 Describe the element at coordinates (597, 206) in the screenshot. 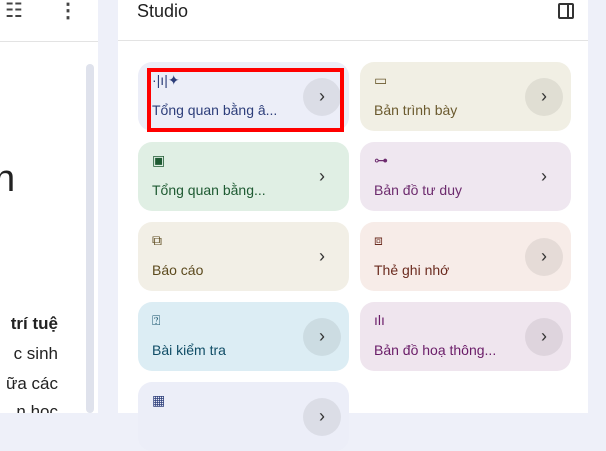

I see `right-gutter` at that location.